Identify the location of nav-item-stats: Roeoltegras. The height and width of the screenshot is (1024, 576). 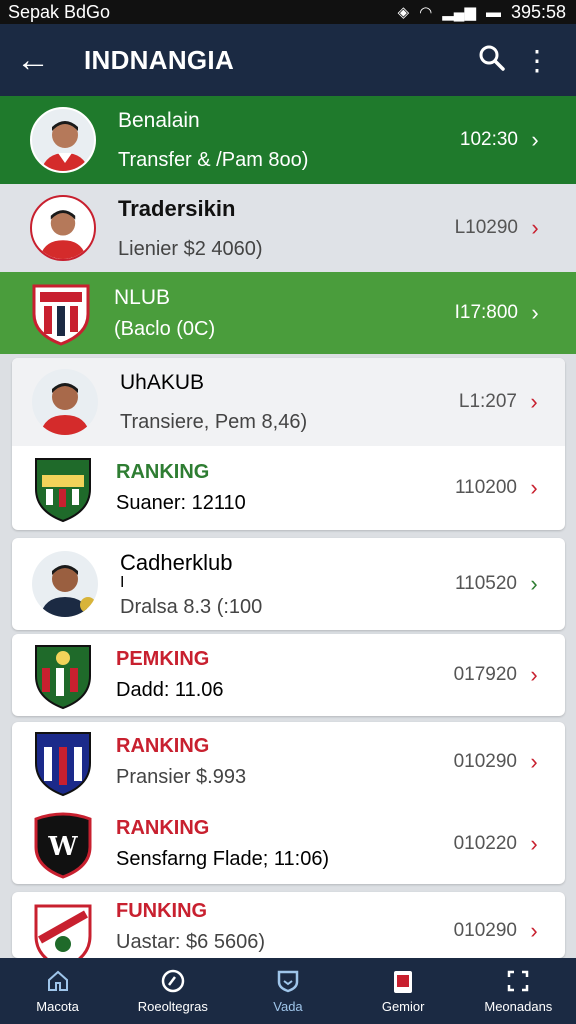
(173, 991).